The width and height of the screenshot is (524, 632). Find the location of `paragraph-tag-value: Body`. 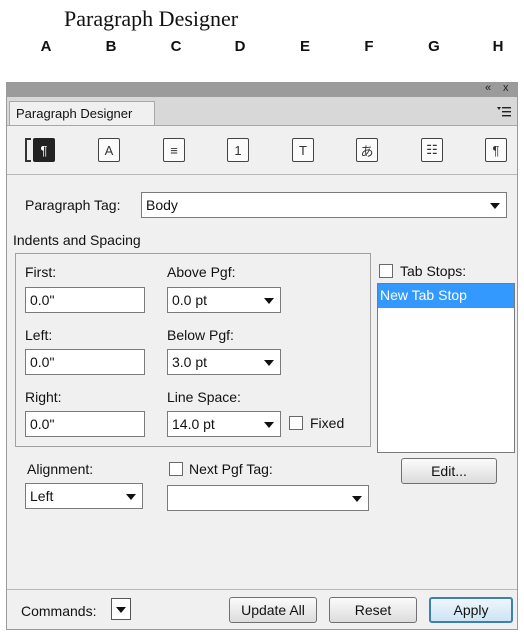

paragraph-tag-value: Body is located at coordinates (162, 205).